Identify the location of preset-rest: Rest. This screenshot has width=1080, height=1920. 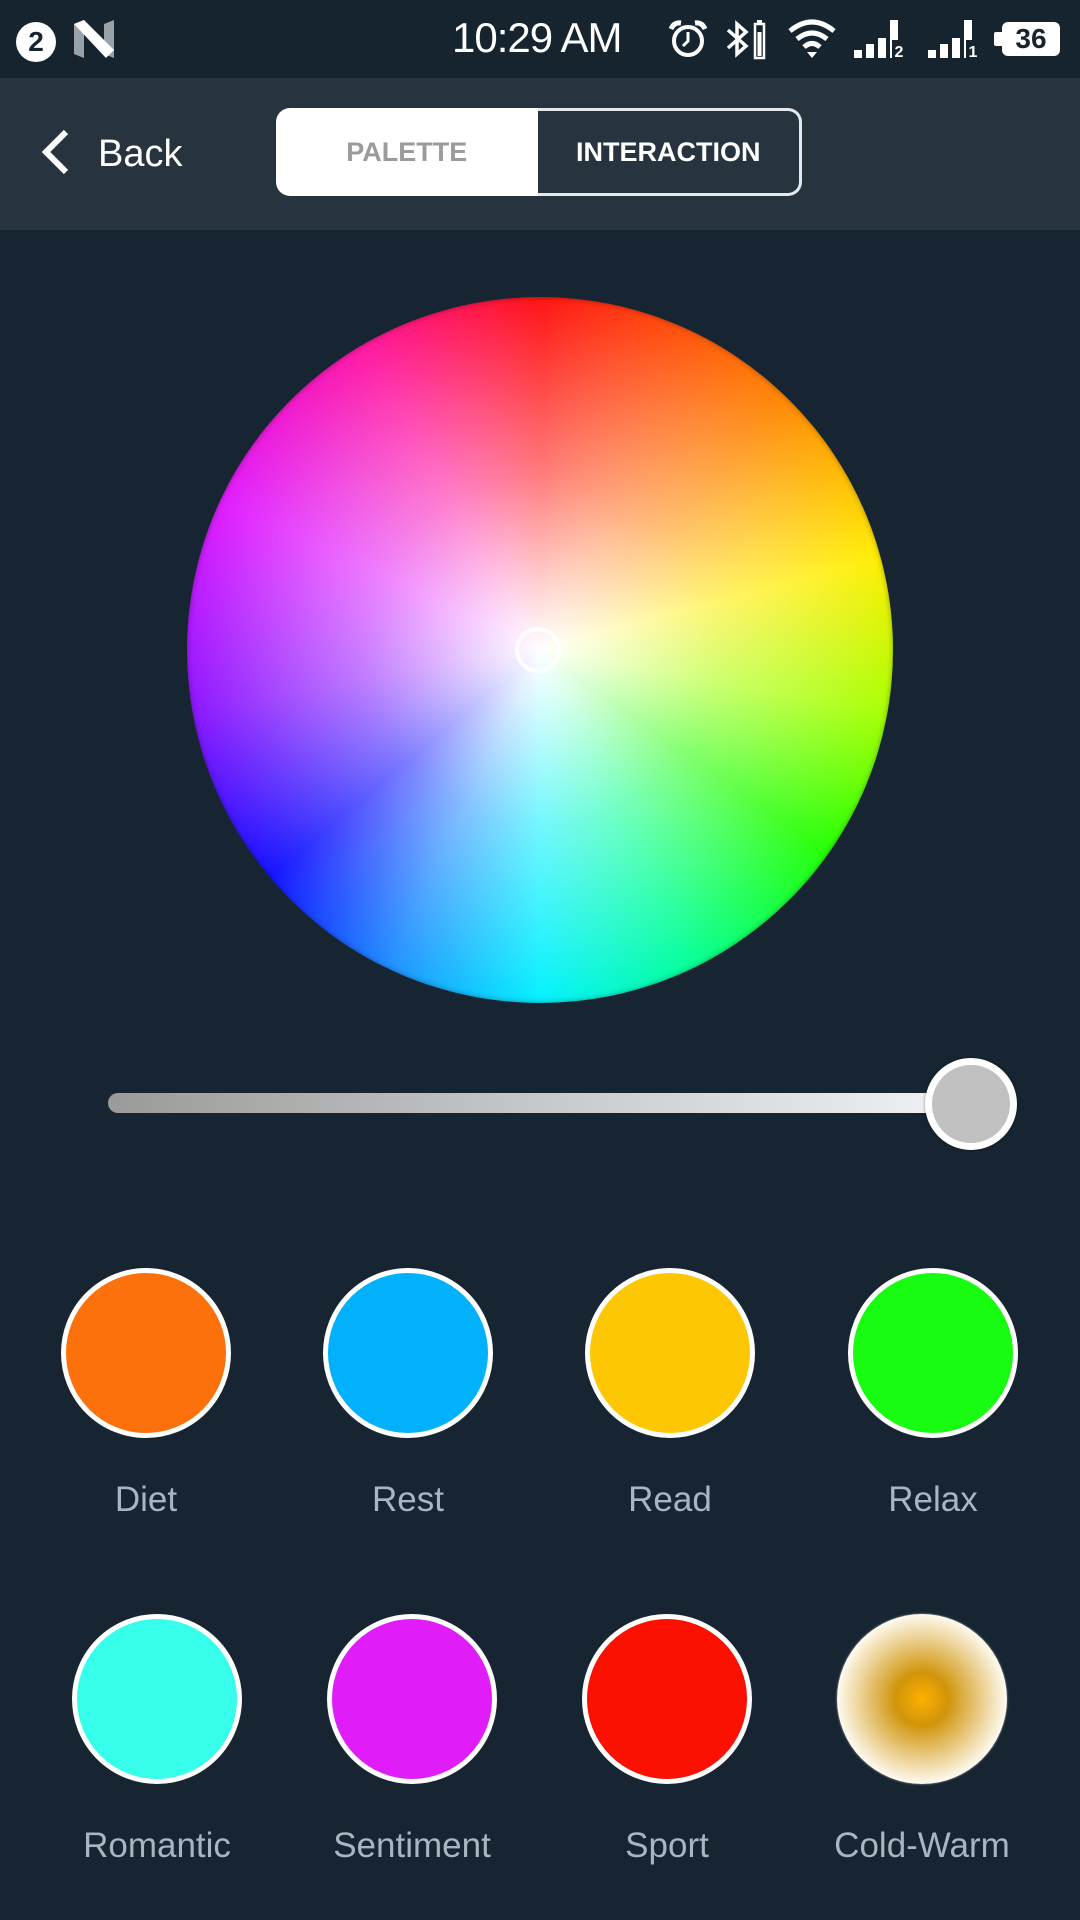
(408, 1394).